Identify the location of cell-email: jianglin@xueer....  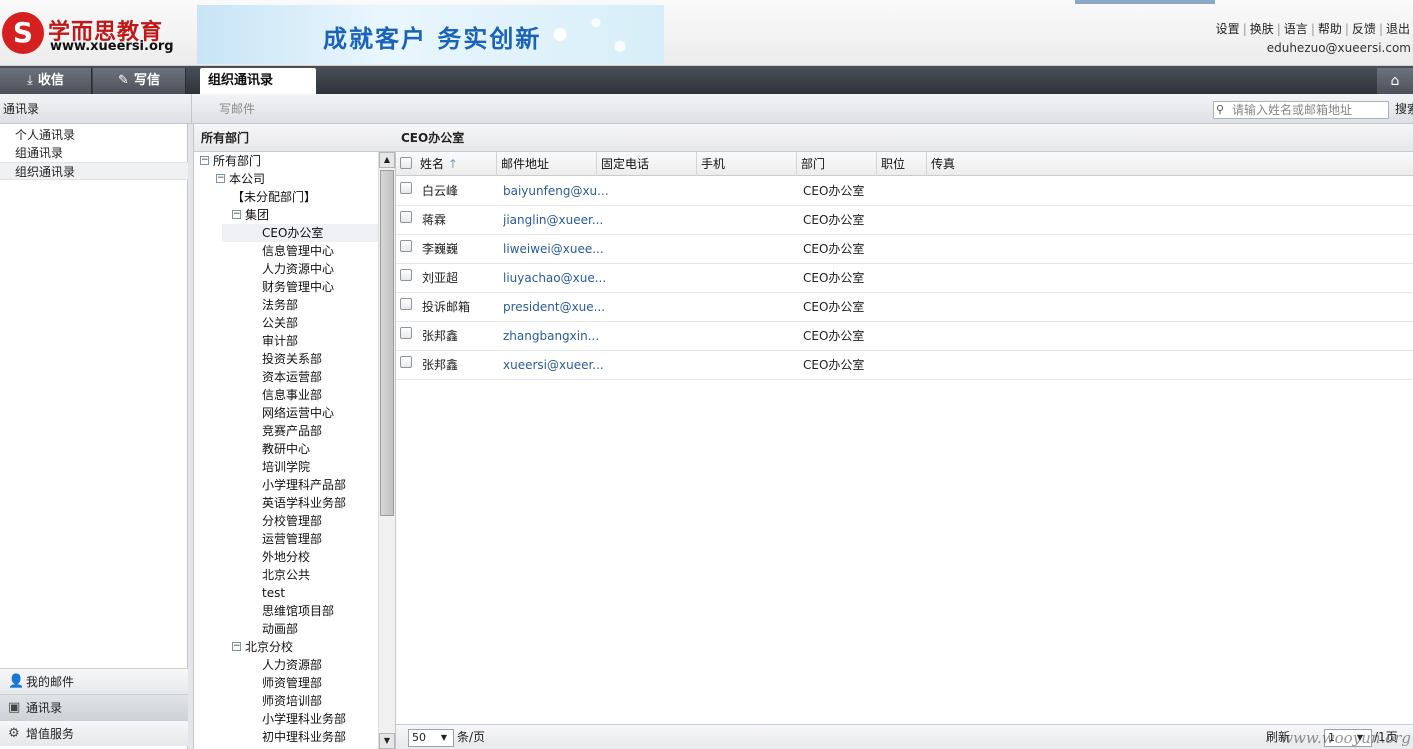
(553, 220).